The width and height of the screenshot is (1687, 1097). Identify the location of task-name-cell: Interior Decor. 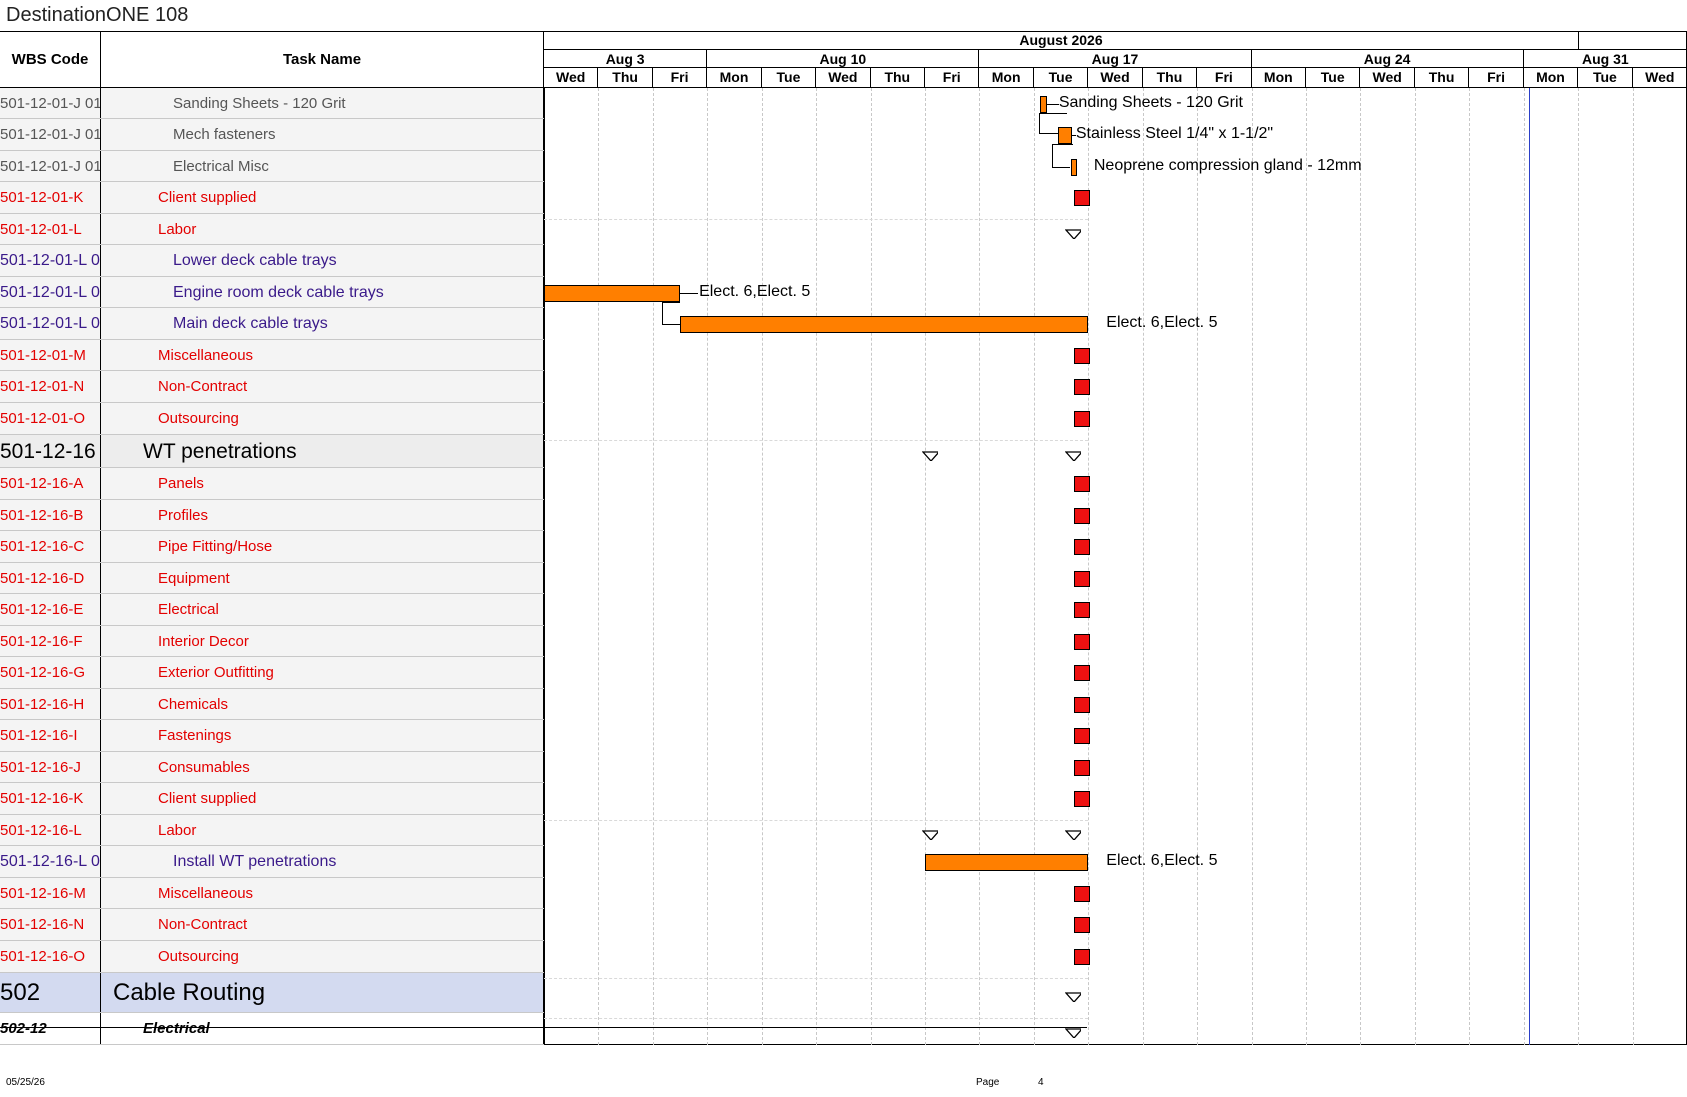
(322, 641).